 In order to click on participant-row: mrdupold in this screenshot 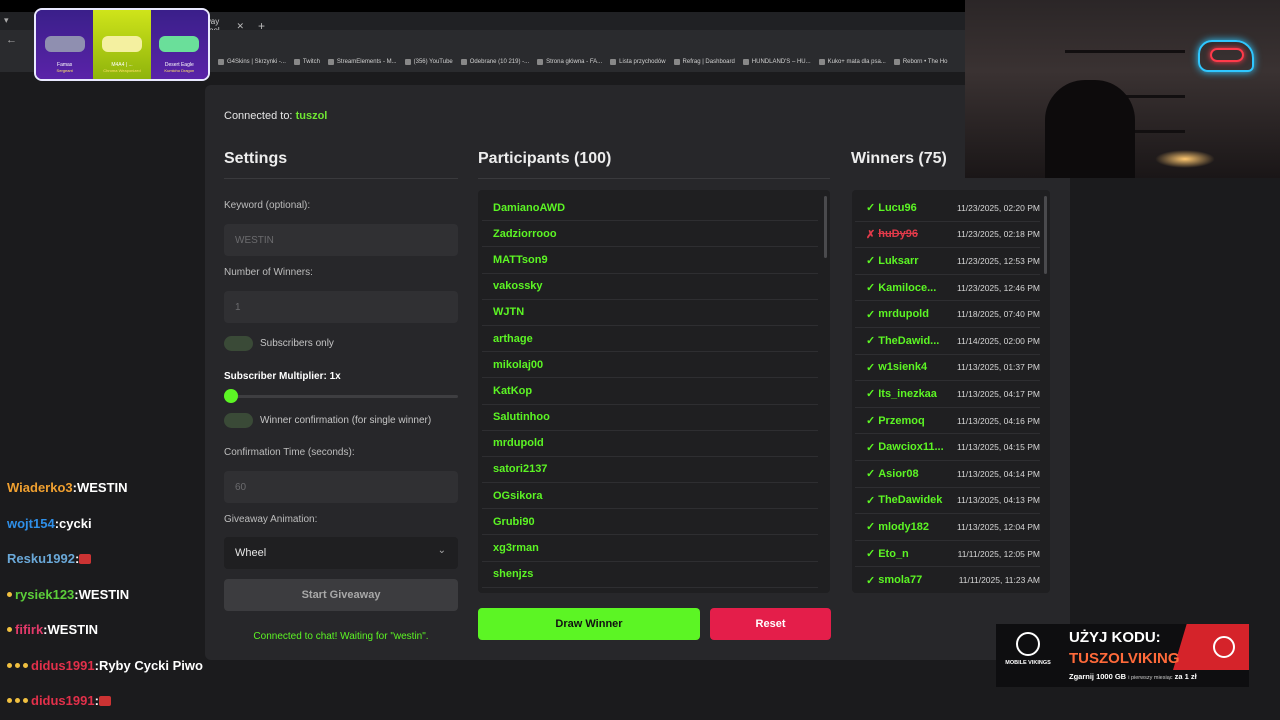, I will do `click(650, 444)`.